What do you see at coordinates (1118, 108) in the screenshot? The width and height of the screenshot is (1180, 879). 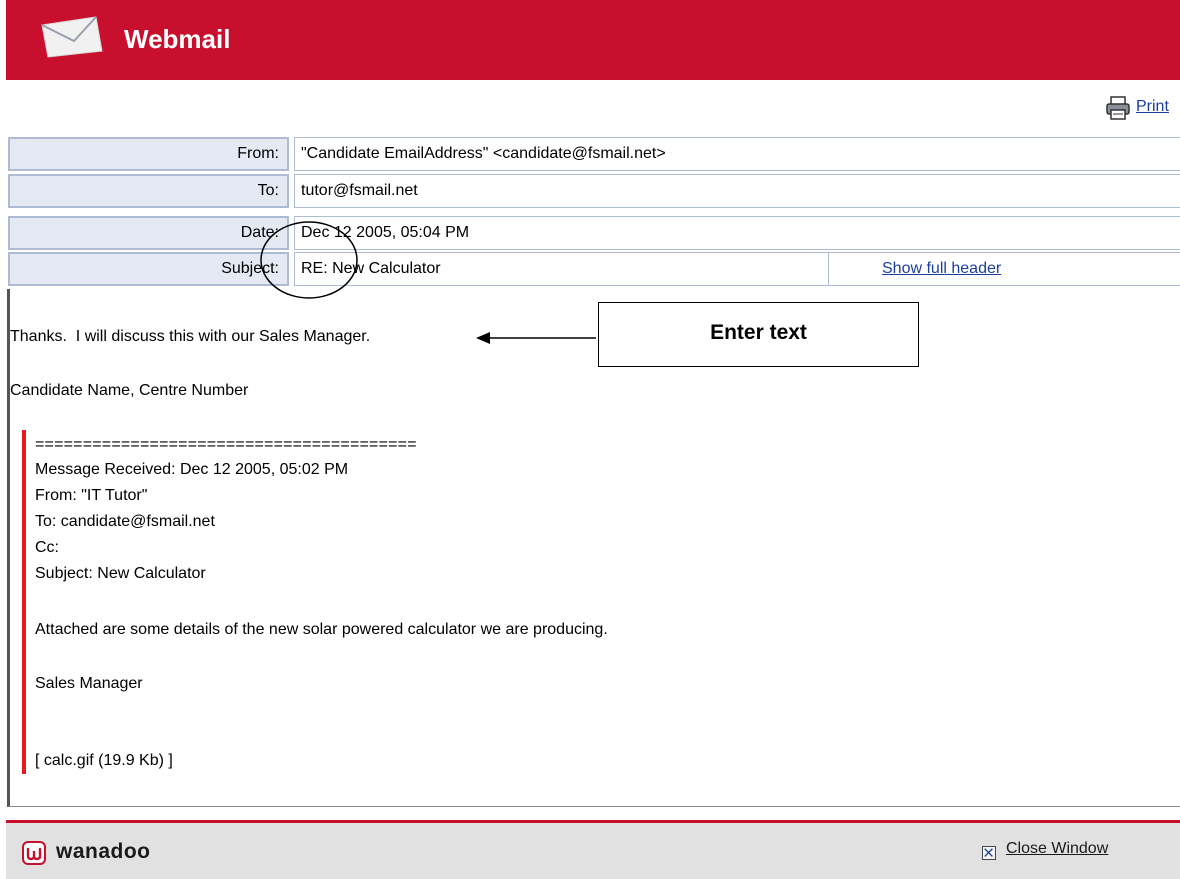 I see `printer-icon` at bounding box center [1118, 108].